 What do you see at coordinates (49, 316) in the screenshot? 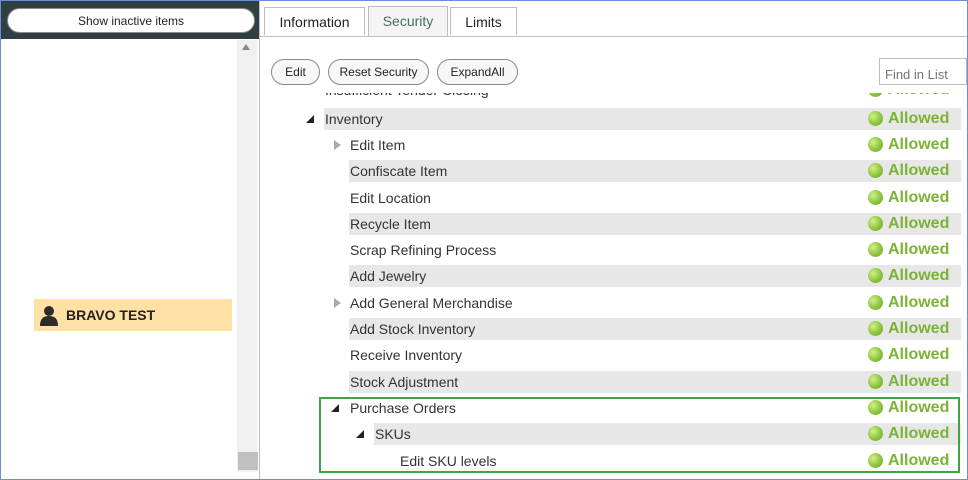
I see `user-avatar-icon` at bounding box center [49, 316].